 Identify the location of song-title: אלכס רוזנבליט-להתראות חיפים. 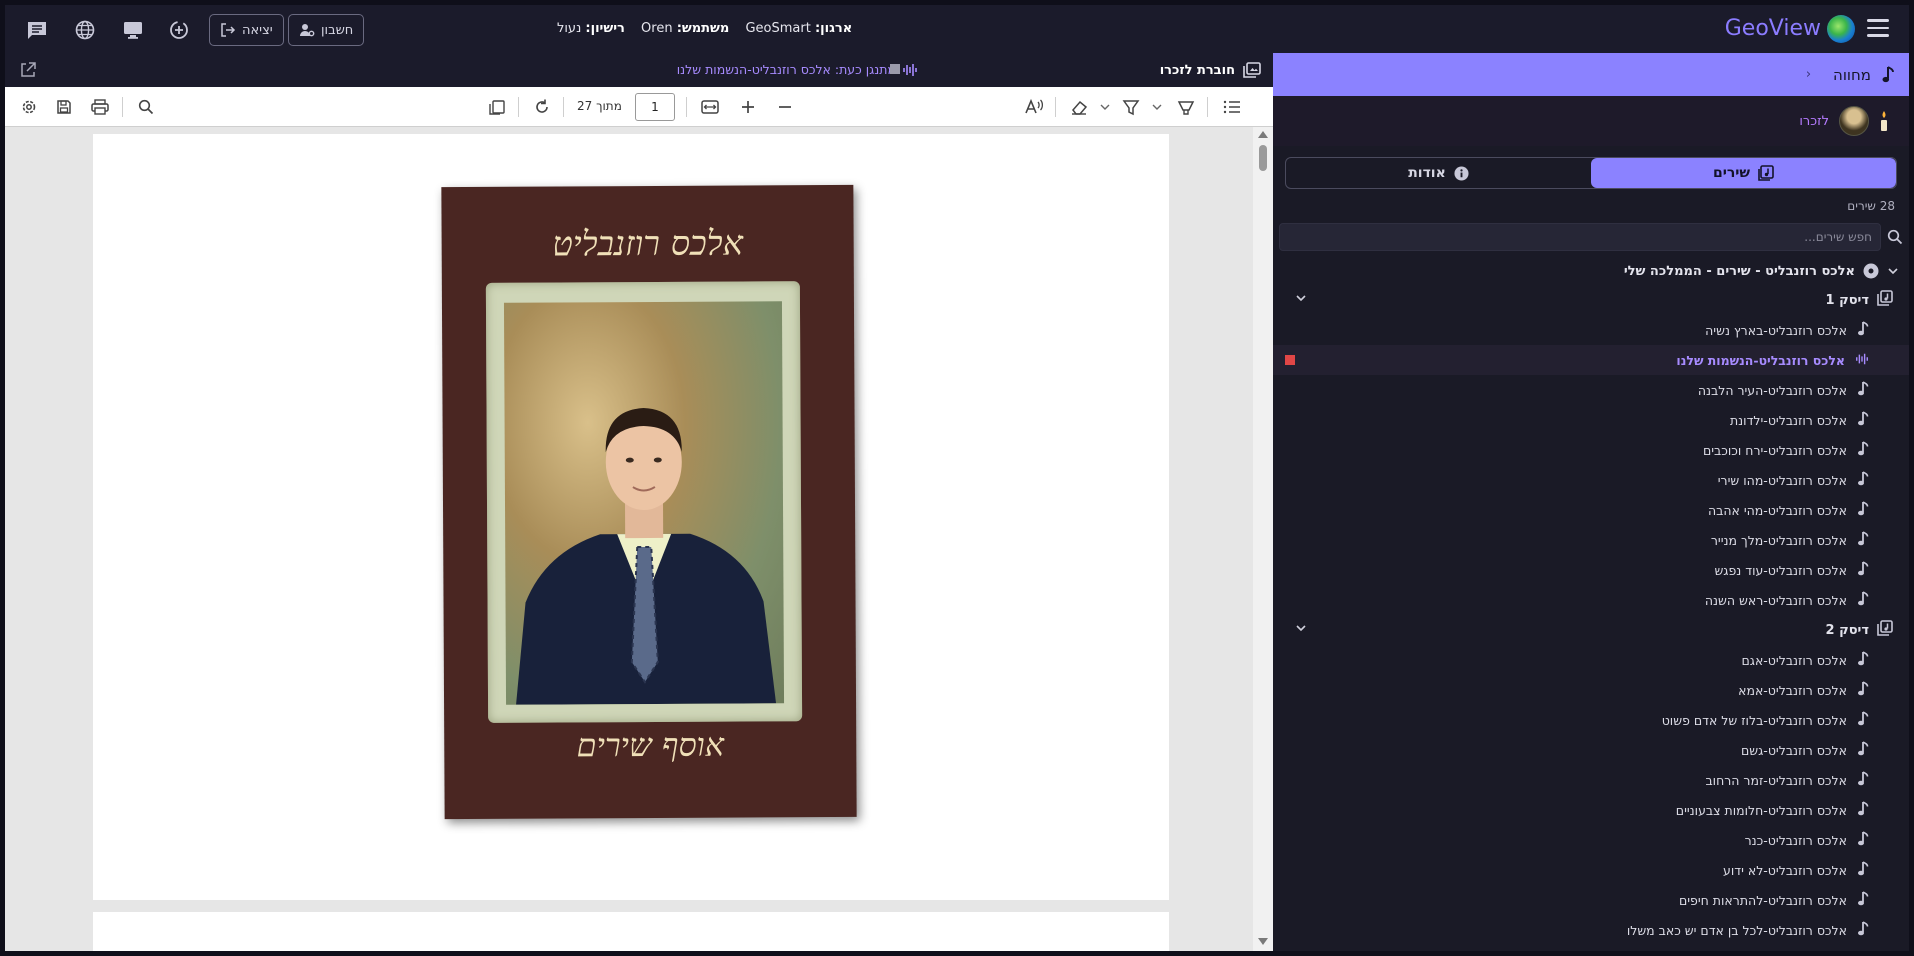
(1762, 900).